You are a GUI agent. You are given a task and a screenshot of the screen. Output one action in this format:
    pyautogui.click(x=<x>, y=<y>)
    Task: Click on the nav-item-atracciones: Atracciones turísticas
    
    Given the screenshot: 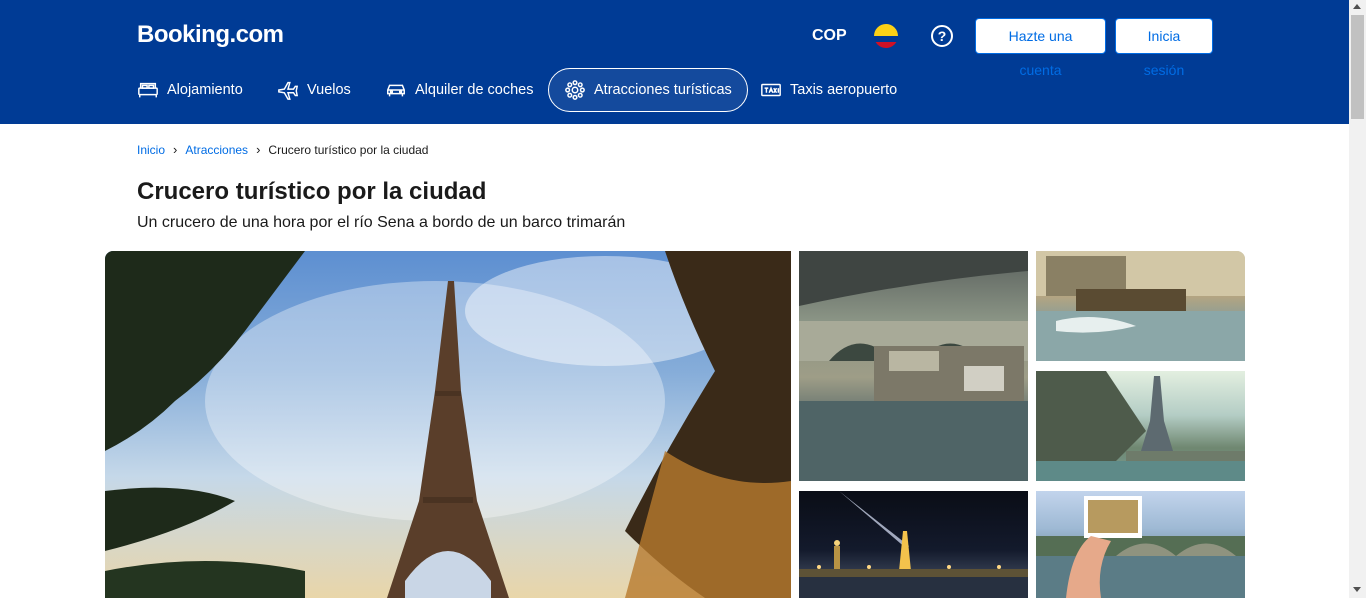 What is the action you would take?
    pyautogui.click(x=648, y=90)
    